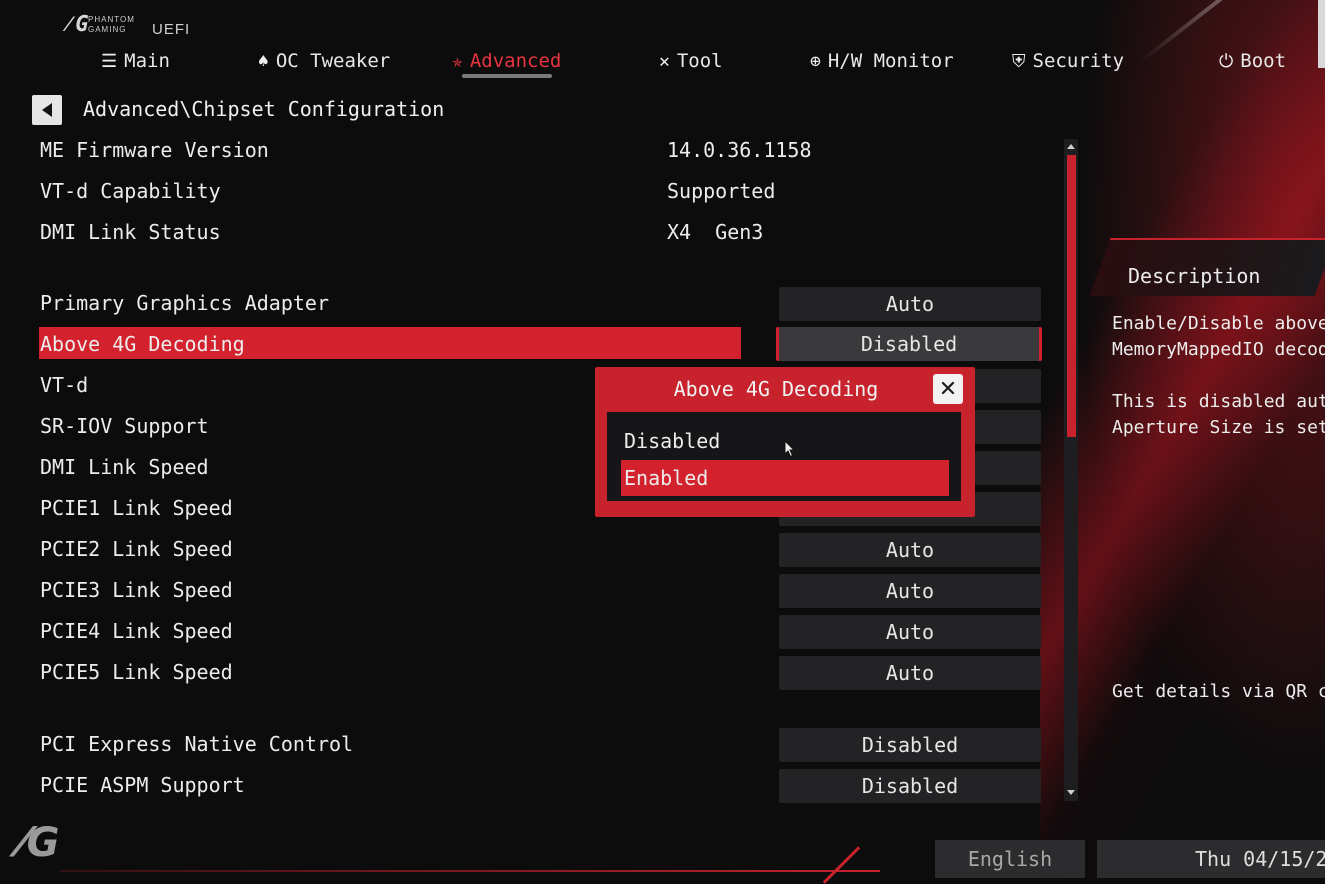  I want to click on star-icon: ✯, so click(457, 61).